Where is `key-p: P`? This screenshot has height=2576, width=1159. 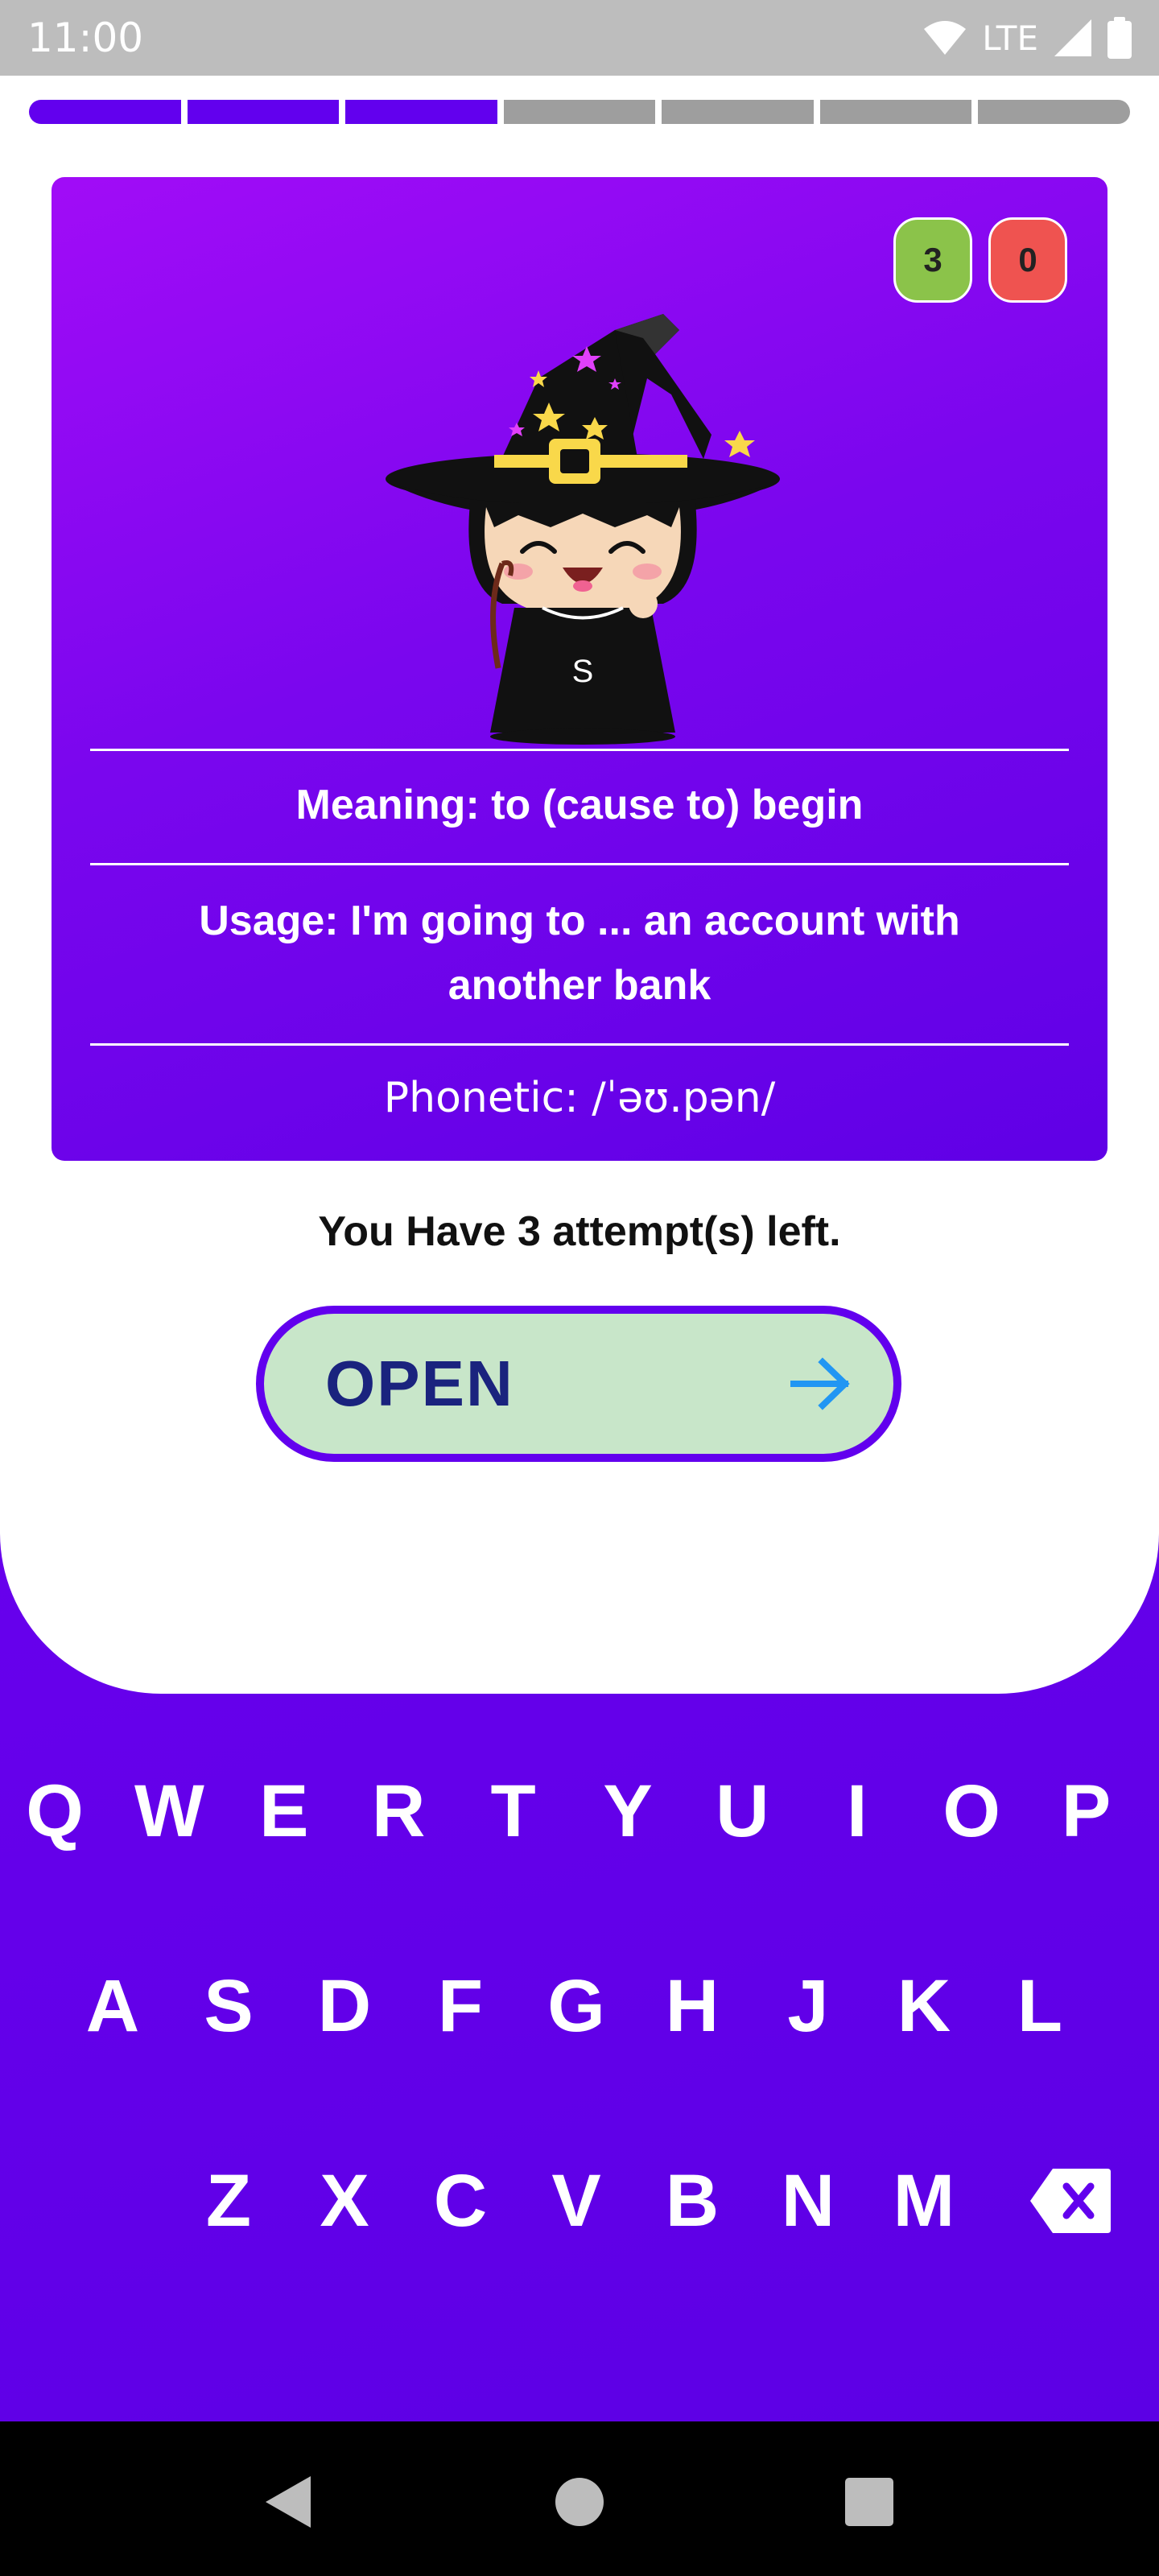 key-p: P is located at coordinates (1086, 1811).